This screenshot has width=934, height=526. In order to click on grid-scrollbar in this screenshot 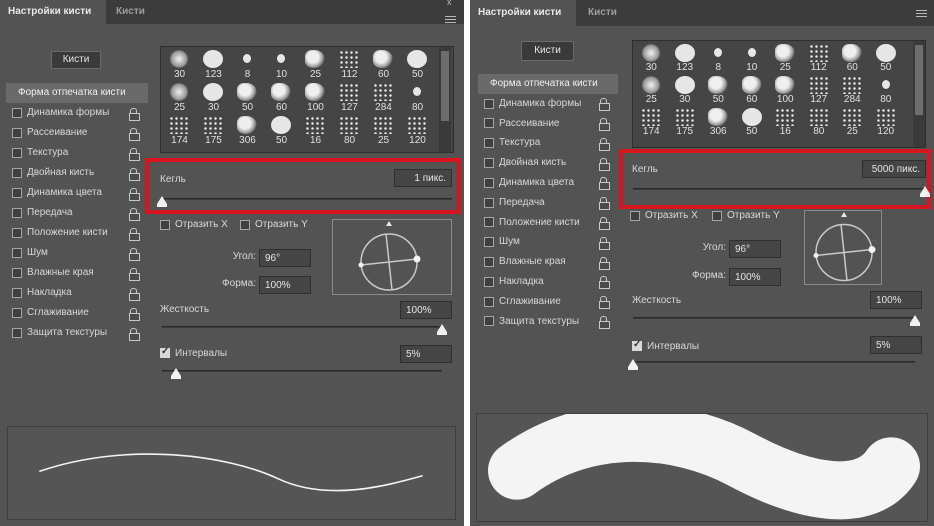, I will do `click(445, 99)`.